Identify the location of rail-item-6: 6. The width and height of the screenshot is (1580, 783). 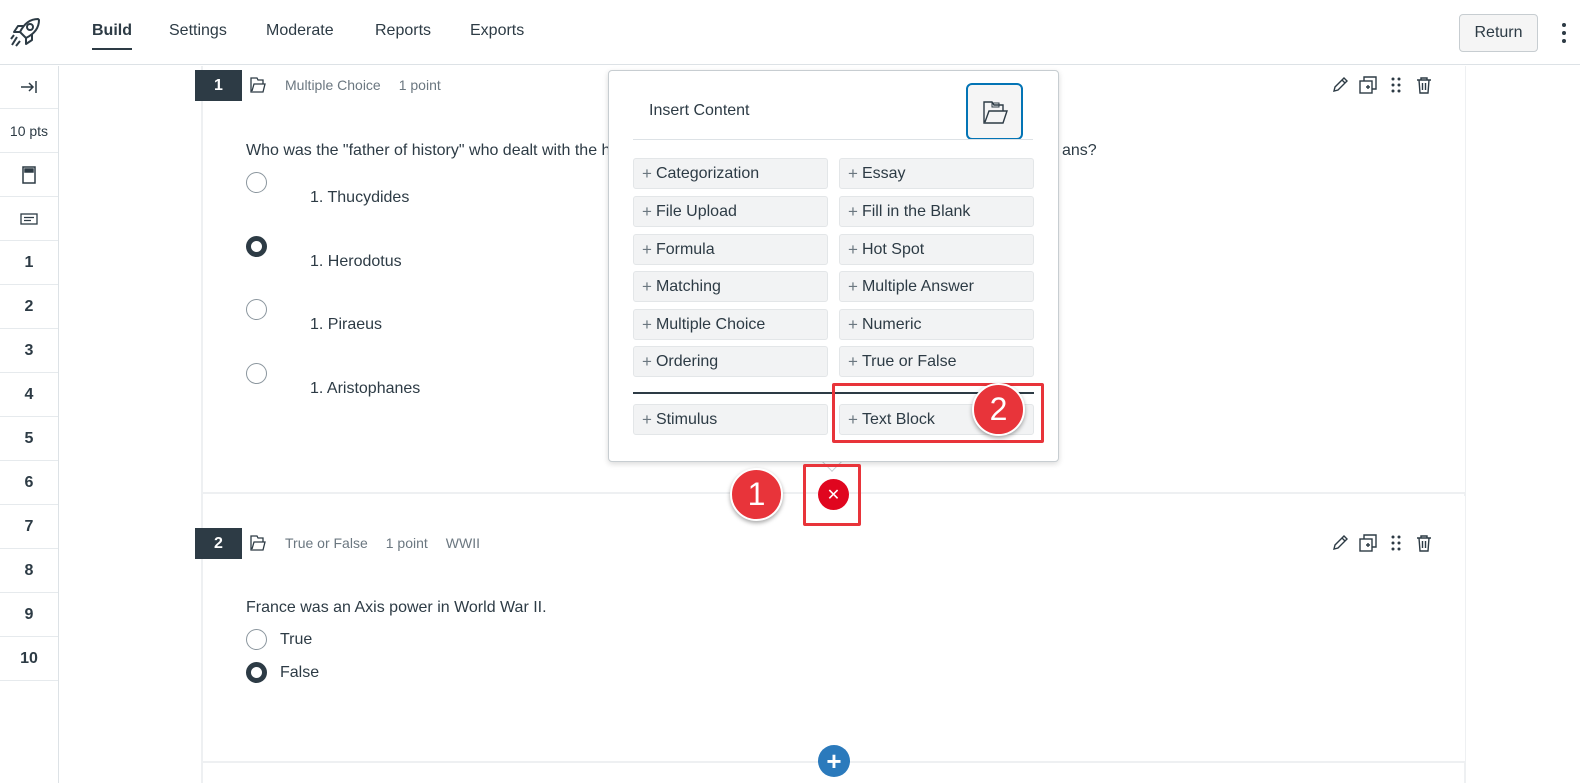
(29, 483).